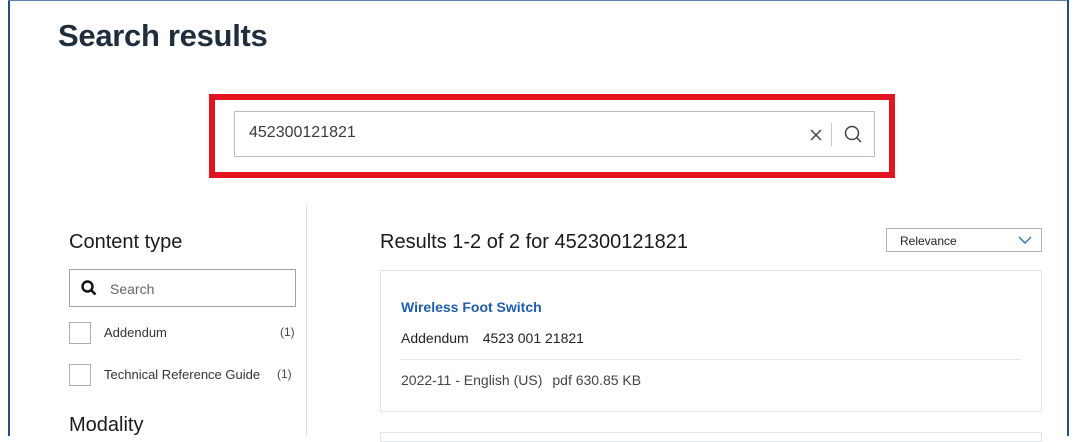  What do you see at coordinates (471, 307) in the screenshot?
I see `result-title-link: Wireless Foot Switch` at bounding box center [471, 307].